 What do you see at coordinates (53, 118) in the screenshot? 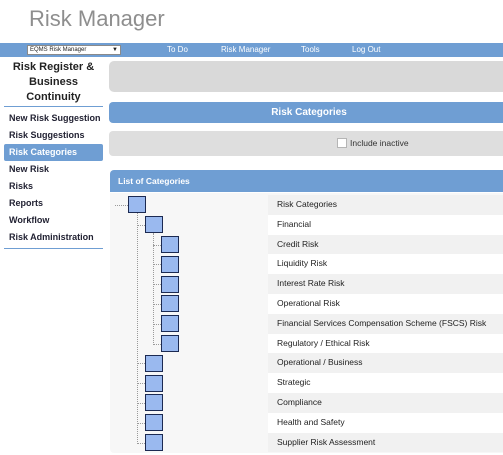
I see `sidebar-item-new-risk-suggestion: New Risk Suggestion` at bounding box center [53, 118].